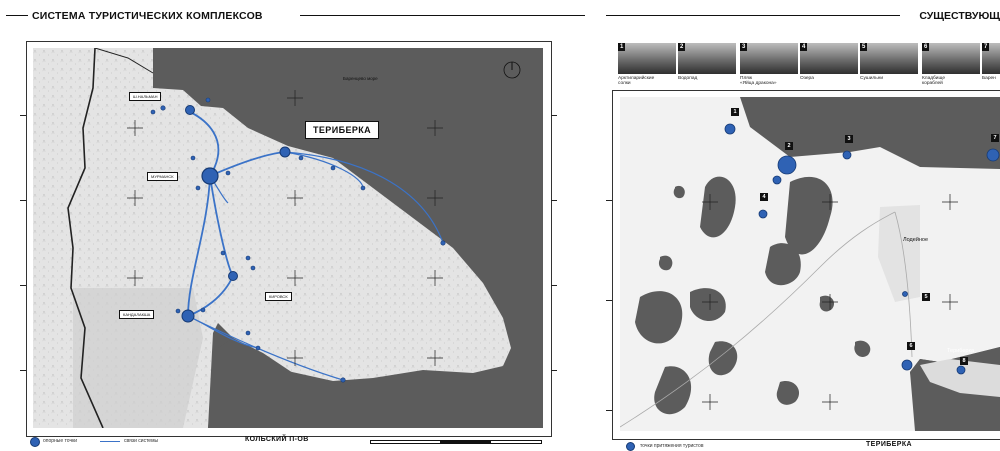 The image size is (1000, 451). What do you see at coordinates (911, 346) in the screenshot?
I see `point-6-label: 6` at bounding box center [911, 346].